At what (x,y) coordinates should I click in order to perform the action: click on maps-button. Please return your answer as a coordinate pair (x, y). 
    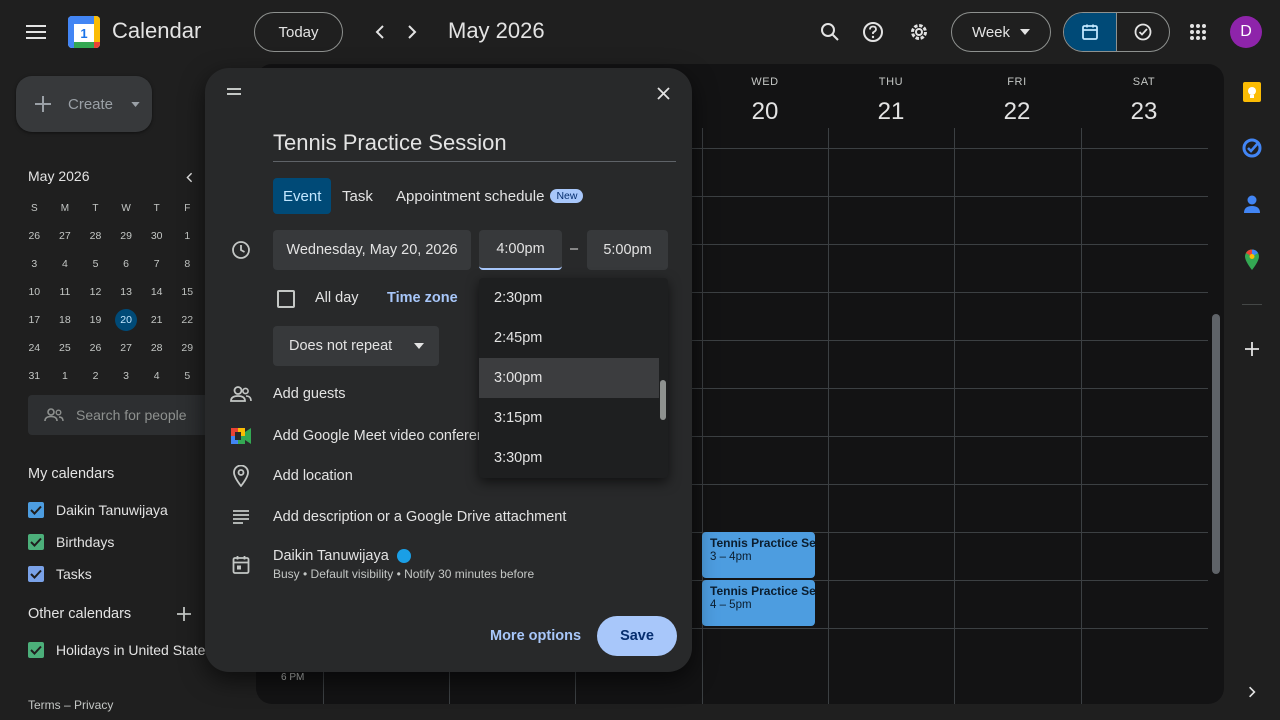
    Looking at the image, I should click on (1252, 260).